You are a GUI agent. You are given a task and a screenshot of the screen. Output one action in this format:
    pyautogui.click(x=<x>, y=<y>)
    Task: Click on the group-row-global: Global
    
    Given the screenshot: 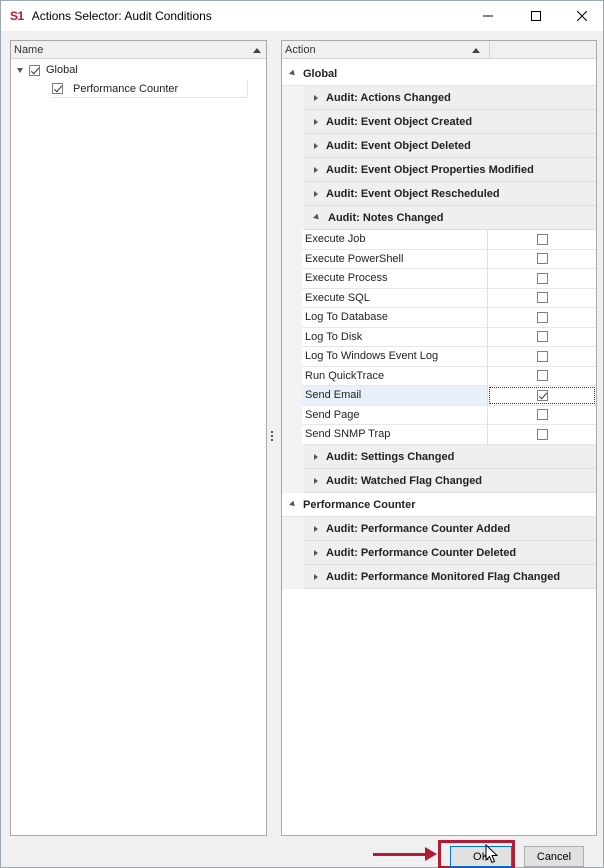 What is the action you would take?
    pyautogui.click(x=439, y=74)
    